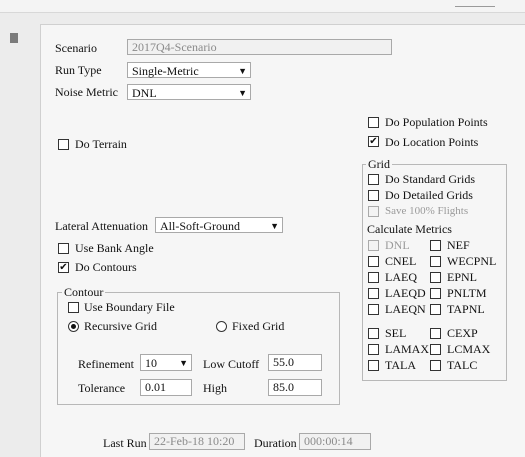  Describe the element at coordinates (430, 179) in the screenshot. I see `do-standard-grids-label: Do Standard Grids` at that location.